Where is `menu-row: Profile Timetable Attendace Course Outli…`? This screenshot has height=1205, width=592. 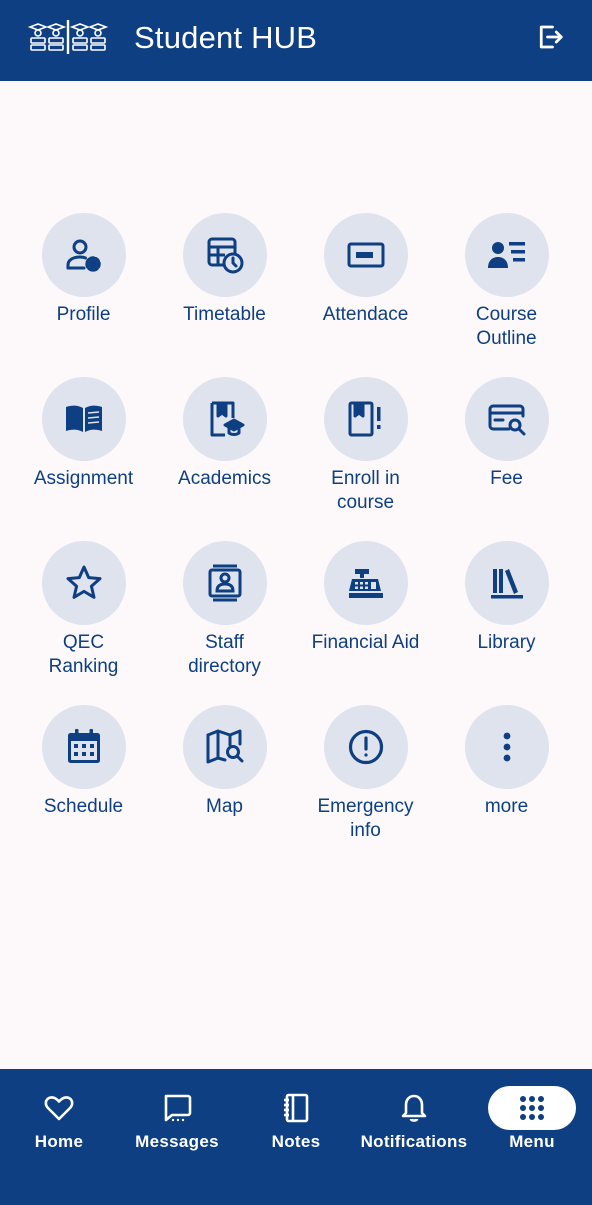 menu-row: Profile Timetable Attendace Course Outli… is located at coordinates (295, 295).